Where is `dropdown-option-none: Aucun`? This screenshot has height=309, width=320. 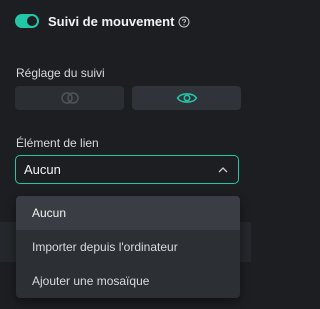
dropdown-option-none: Aucun is located at coordinates (128, 213).